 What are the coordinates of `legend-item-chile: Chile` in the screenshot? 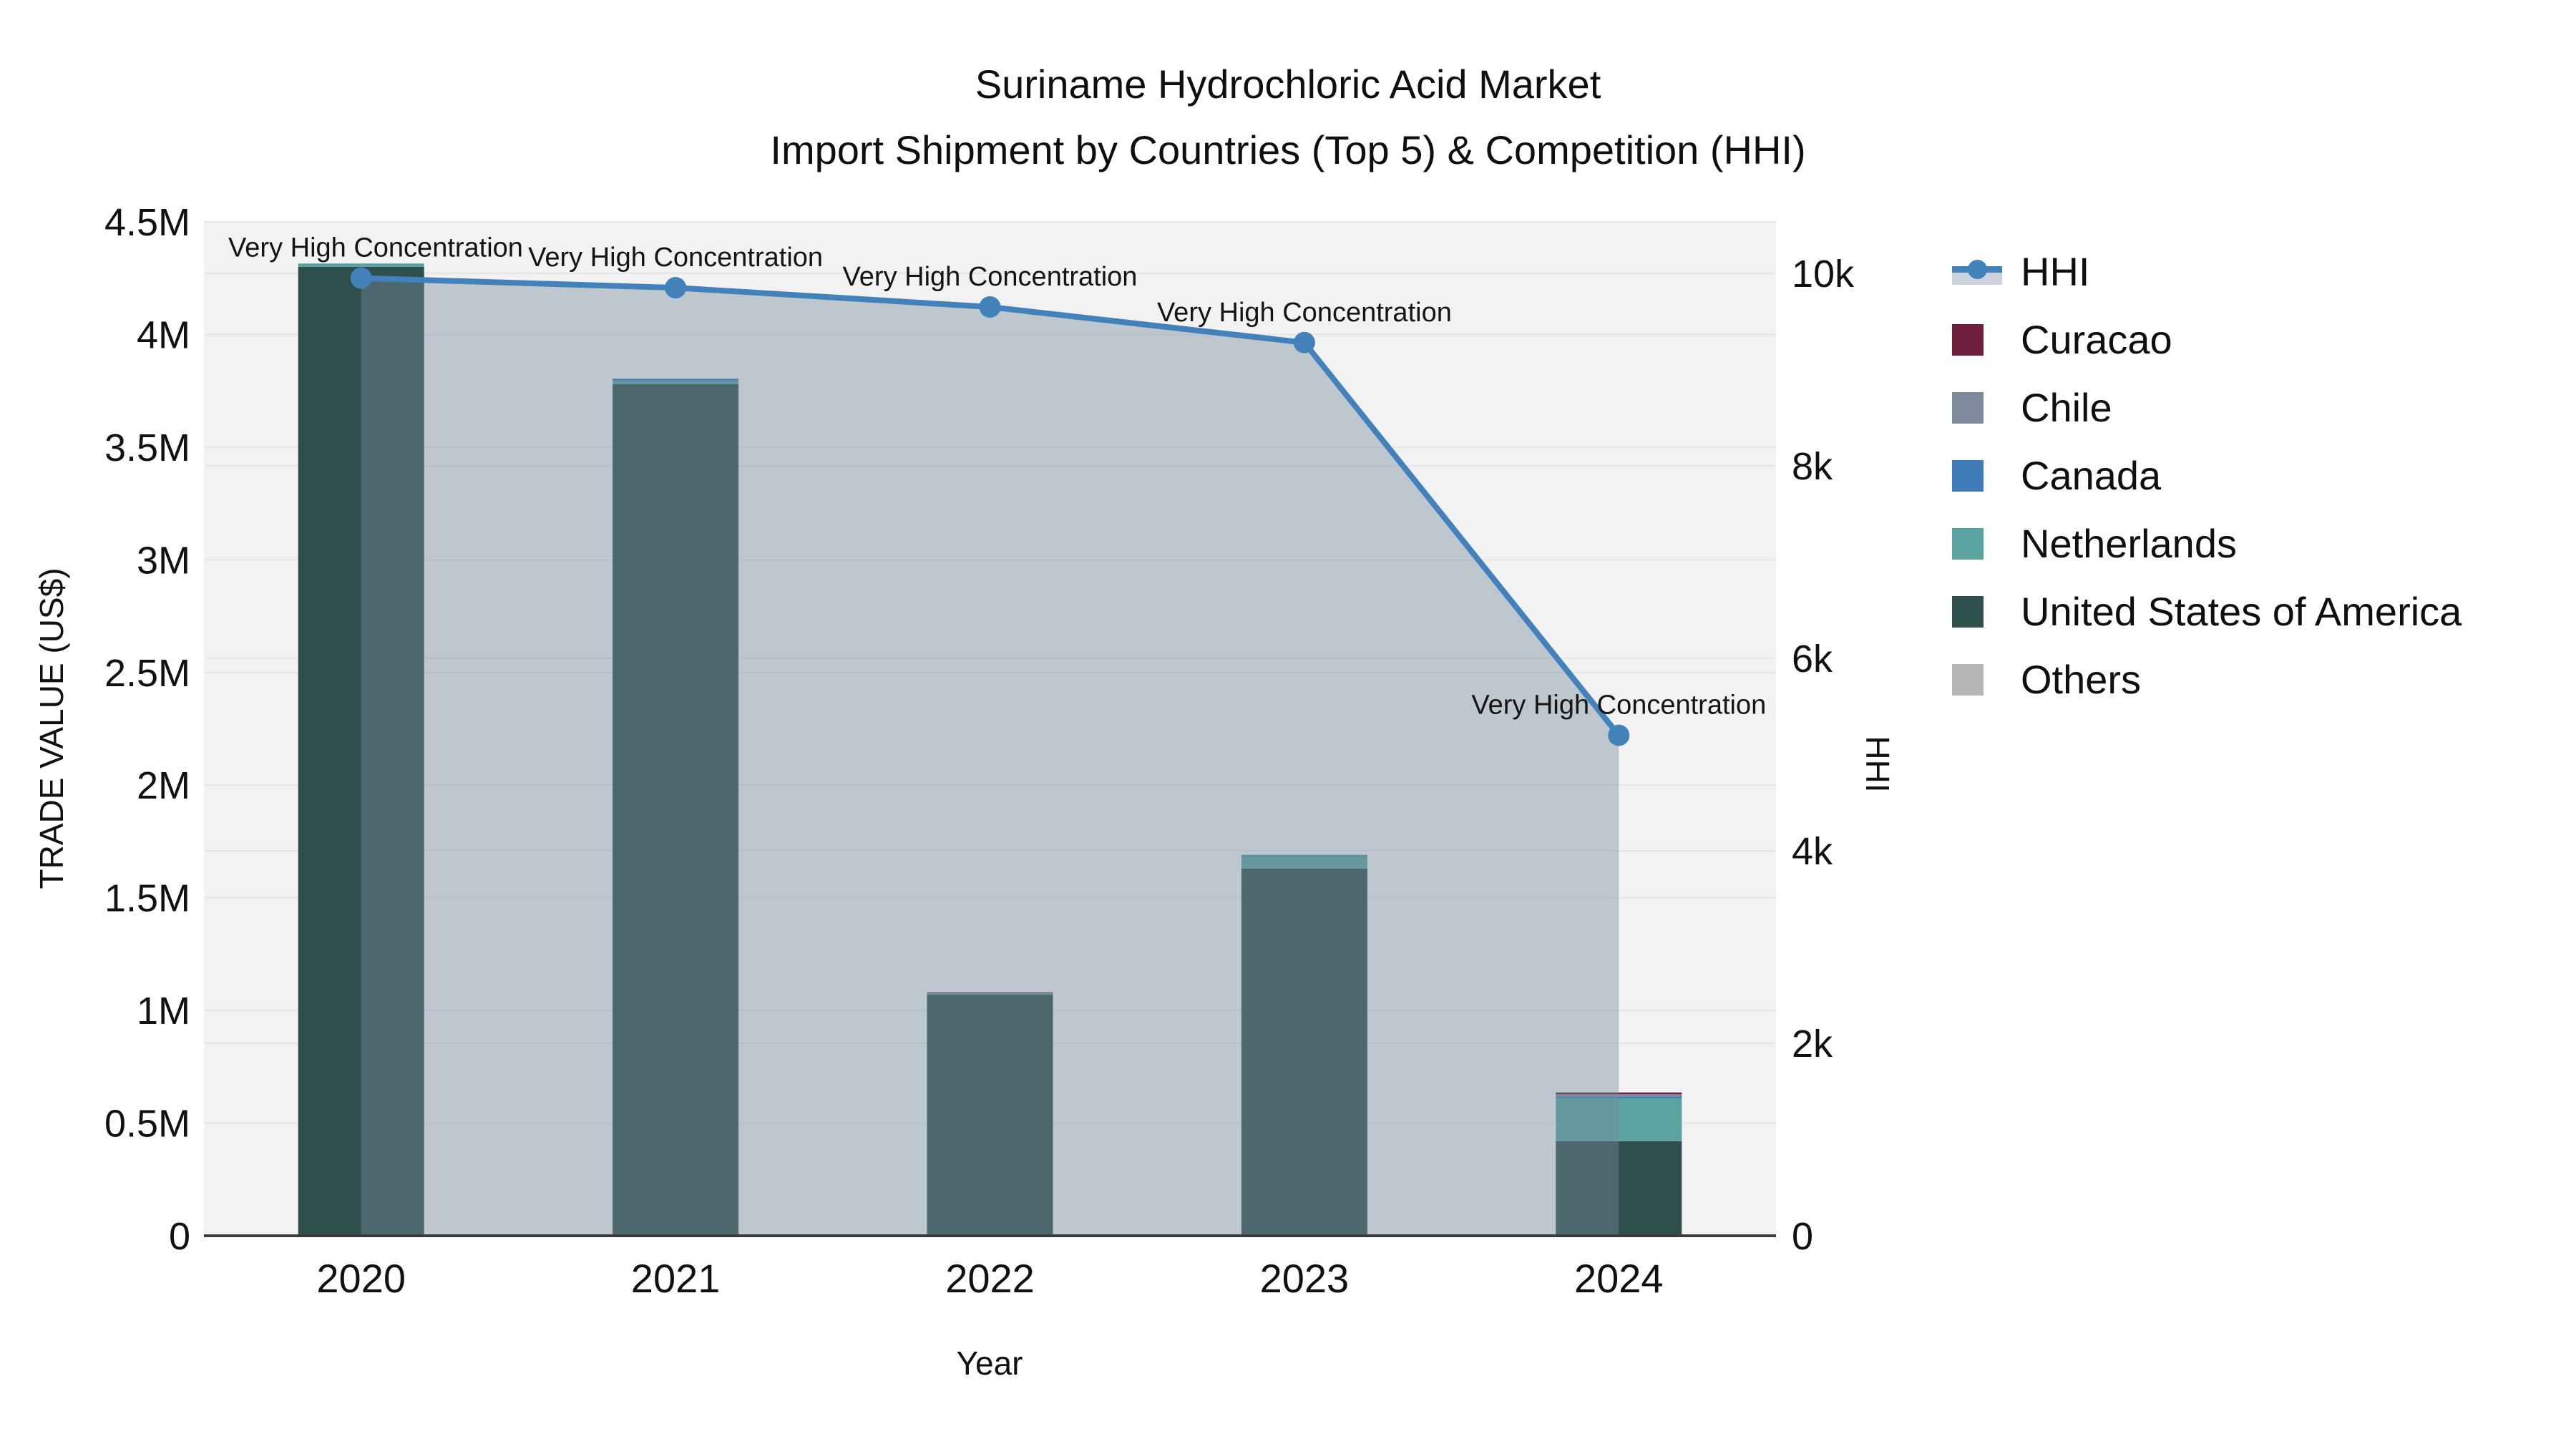 It's located at (2207, 407).